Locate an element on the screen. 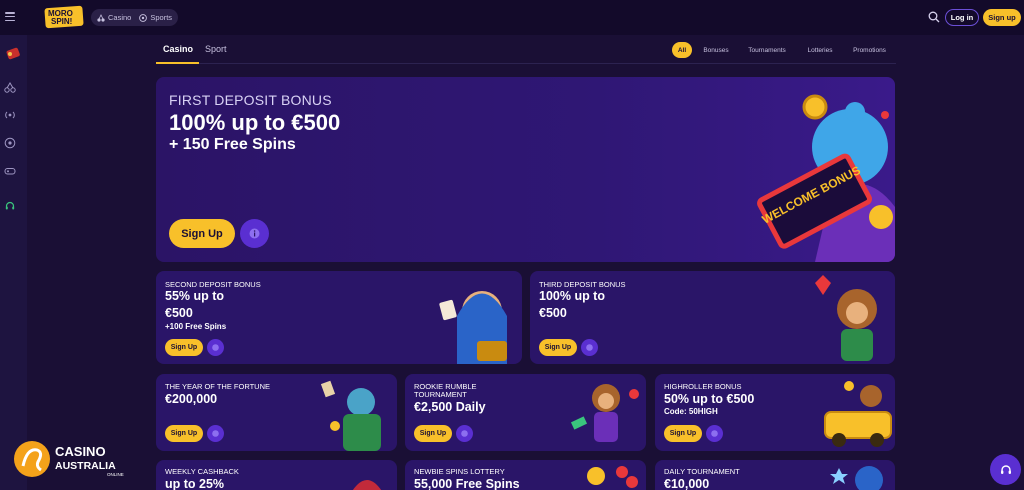  filter-all: All is located at coordinates (682, 50).